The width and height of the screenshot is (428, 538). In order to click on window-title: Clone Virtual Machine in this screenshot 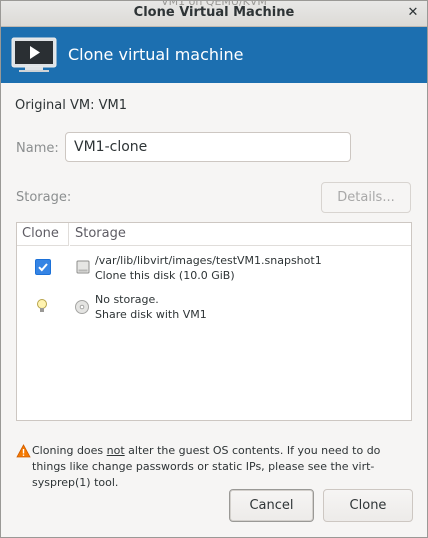, I will do `click(214, 12)`.